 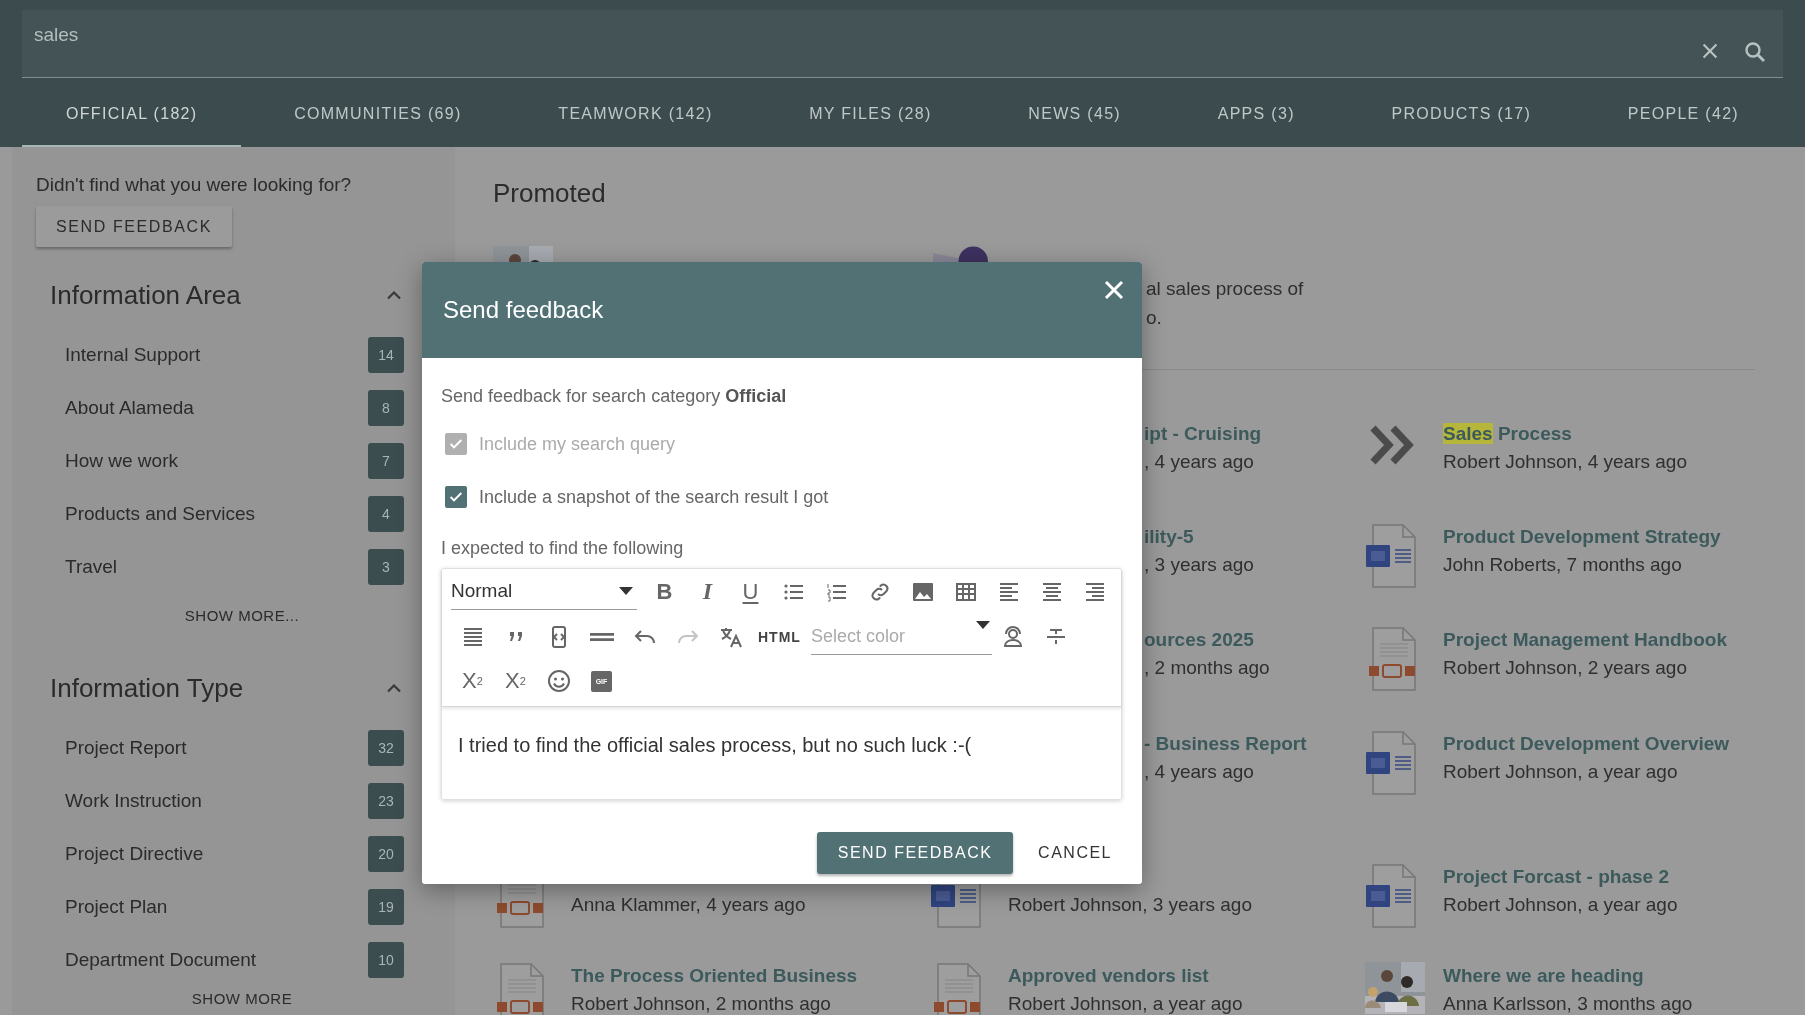 I want to click on search-tab: MY FILES (28), so click(x=870, y=112).